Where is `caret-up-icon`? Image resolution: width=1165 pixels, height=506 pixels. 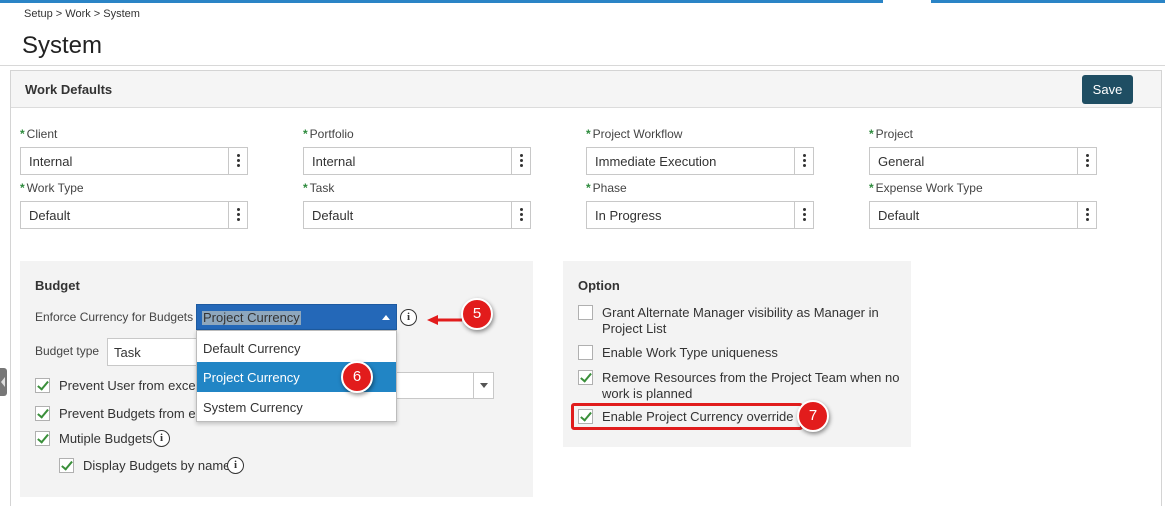 caret-up-icon is located at coordinates (386, 317).